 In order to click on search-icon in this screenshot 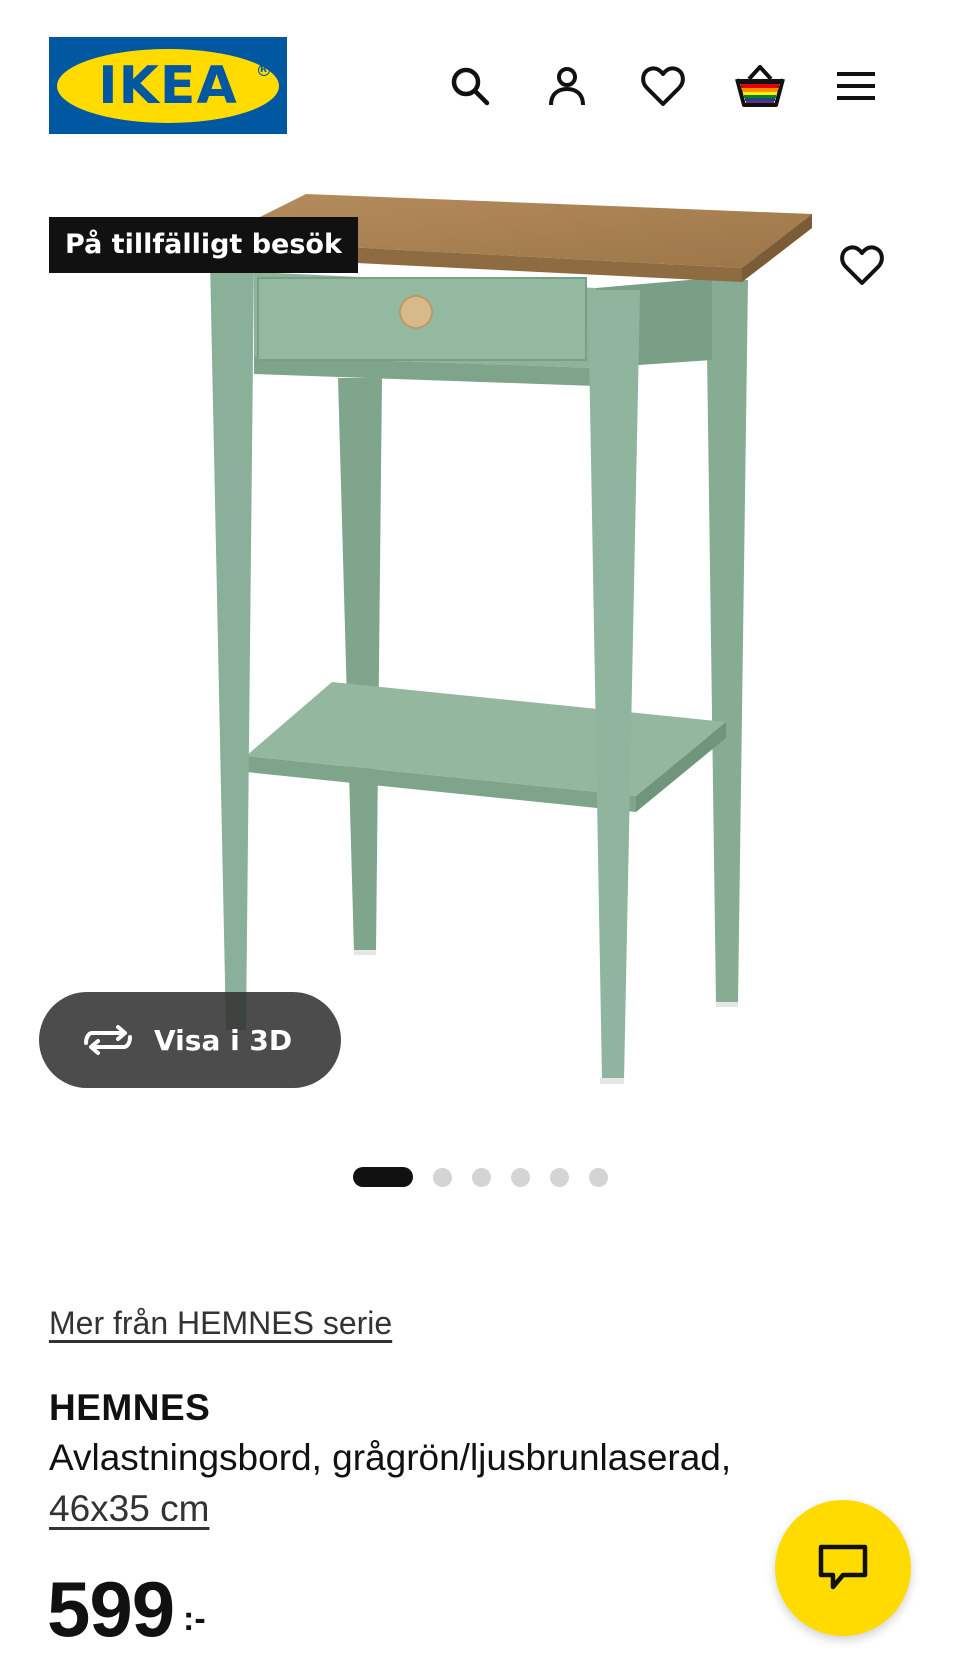, I will do `click(470, 86)`.